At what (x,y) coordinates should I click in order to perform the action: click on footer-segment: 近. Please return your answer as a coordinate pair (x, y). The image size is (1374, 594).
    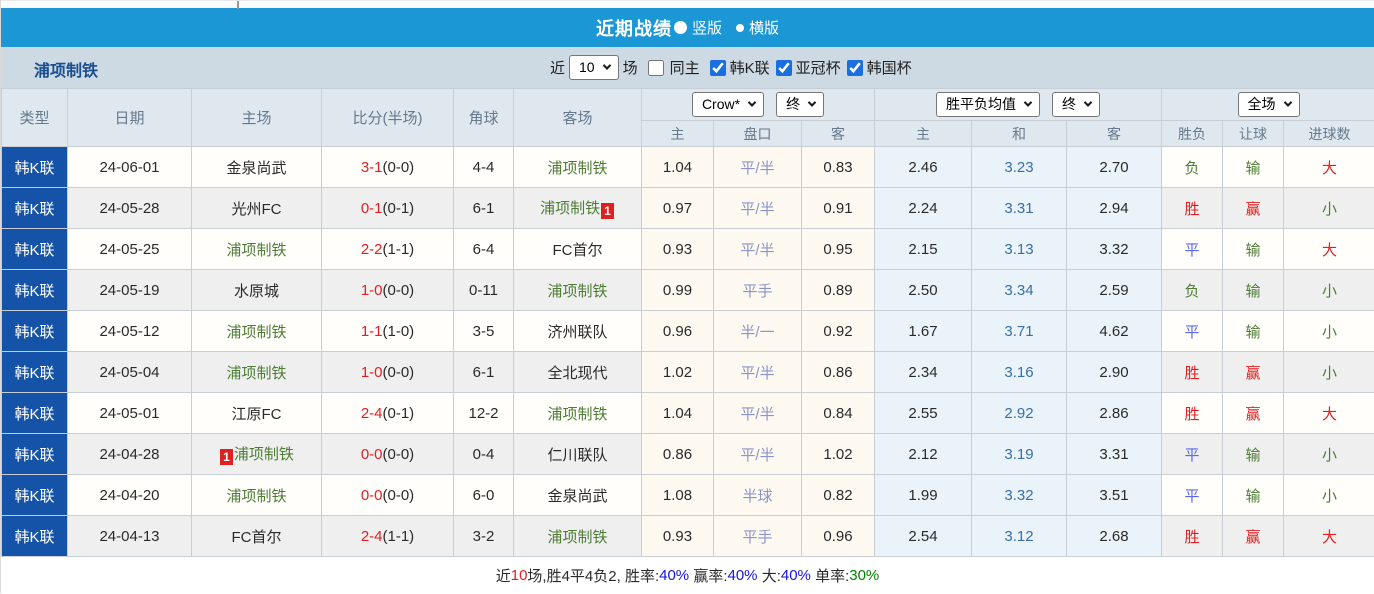
    Looking at the image, I should click on (503, 575).